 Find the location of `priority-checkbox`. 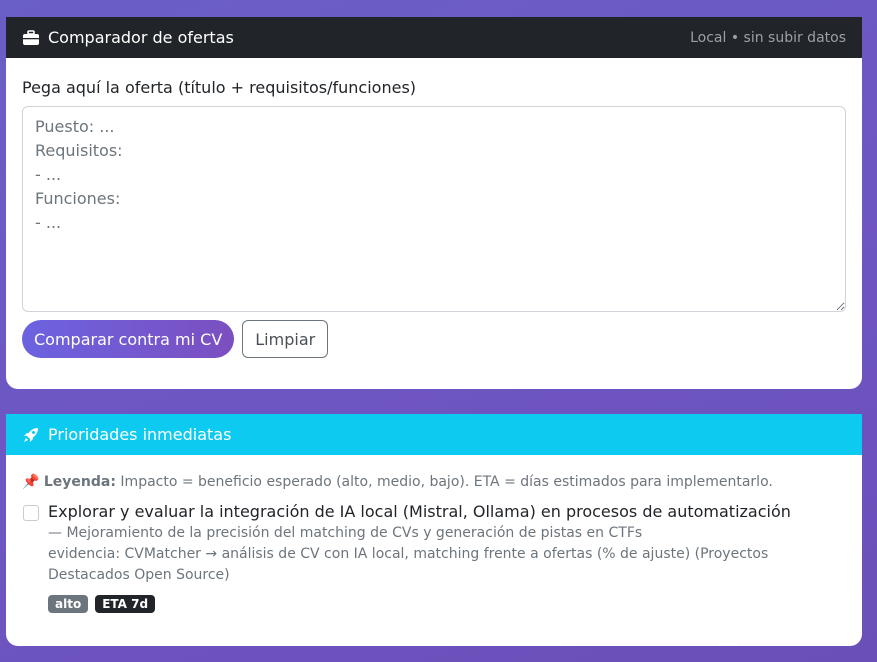

priority-checkbox is located at coordinates (31, 513).